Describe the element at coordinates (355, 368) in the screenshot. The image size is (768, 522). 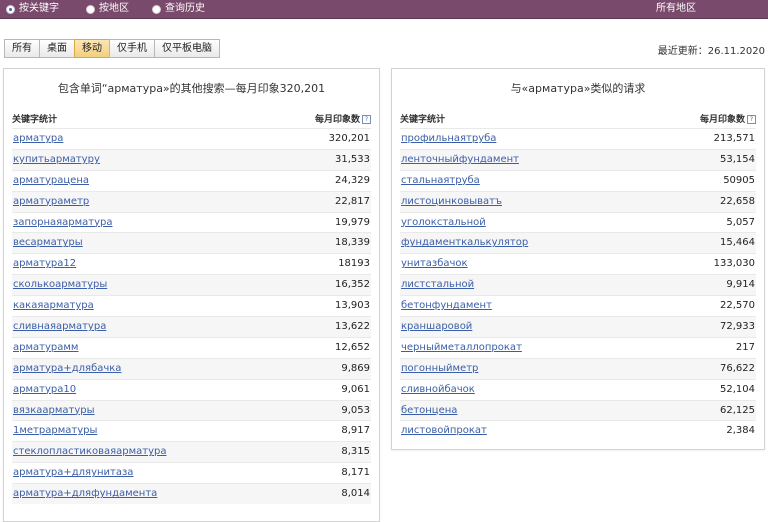
I see `impressions-count: 9,869` at that location.